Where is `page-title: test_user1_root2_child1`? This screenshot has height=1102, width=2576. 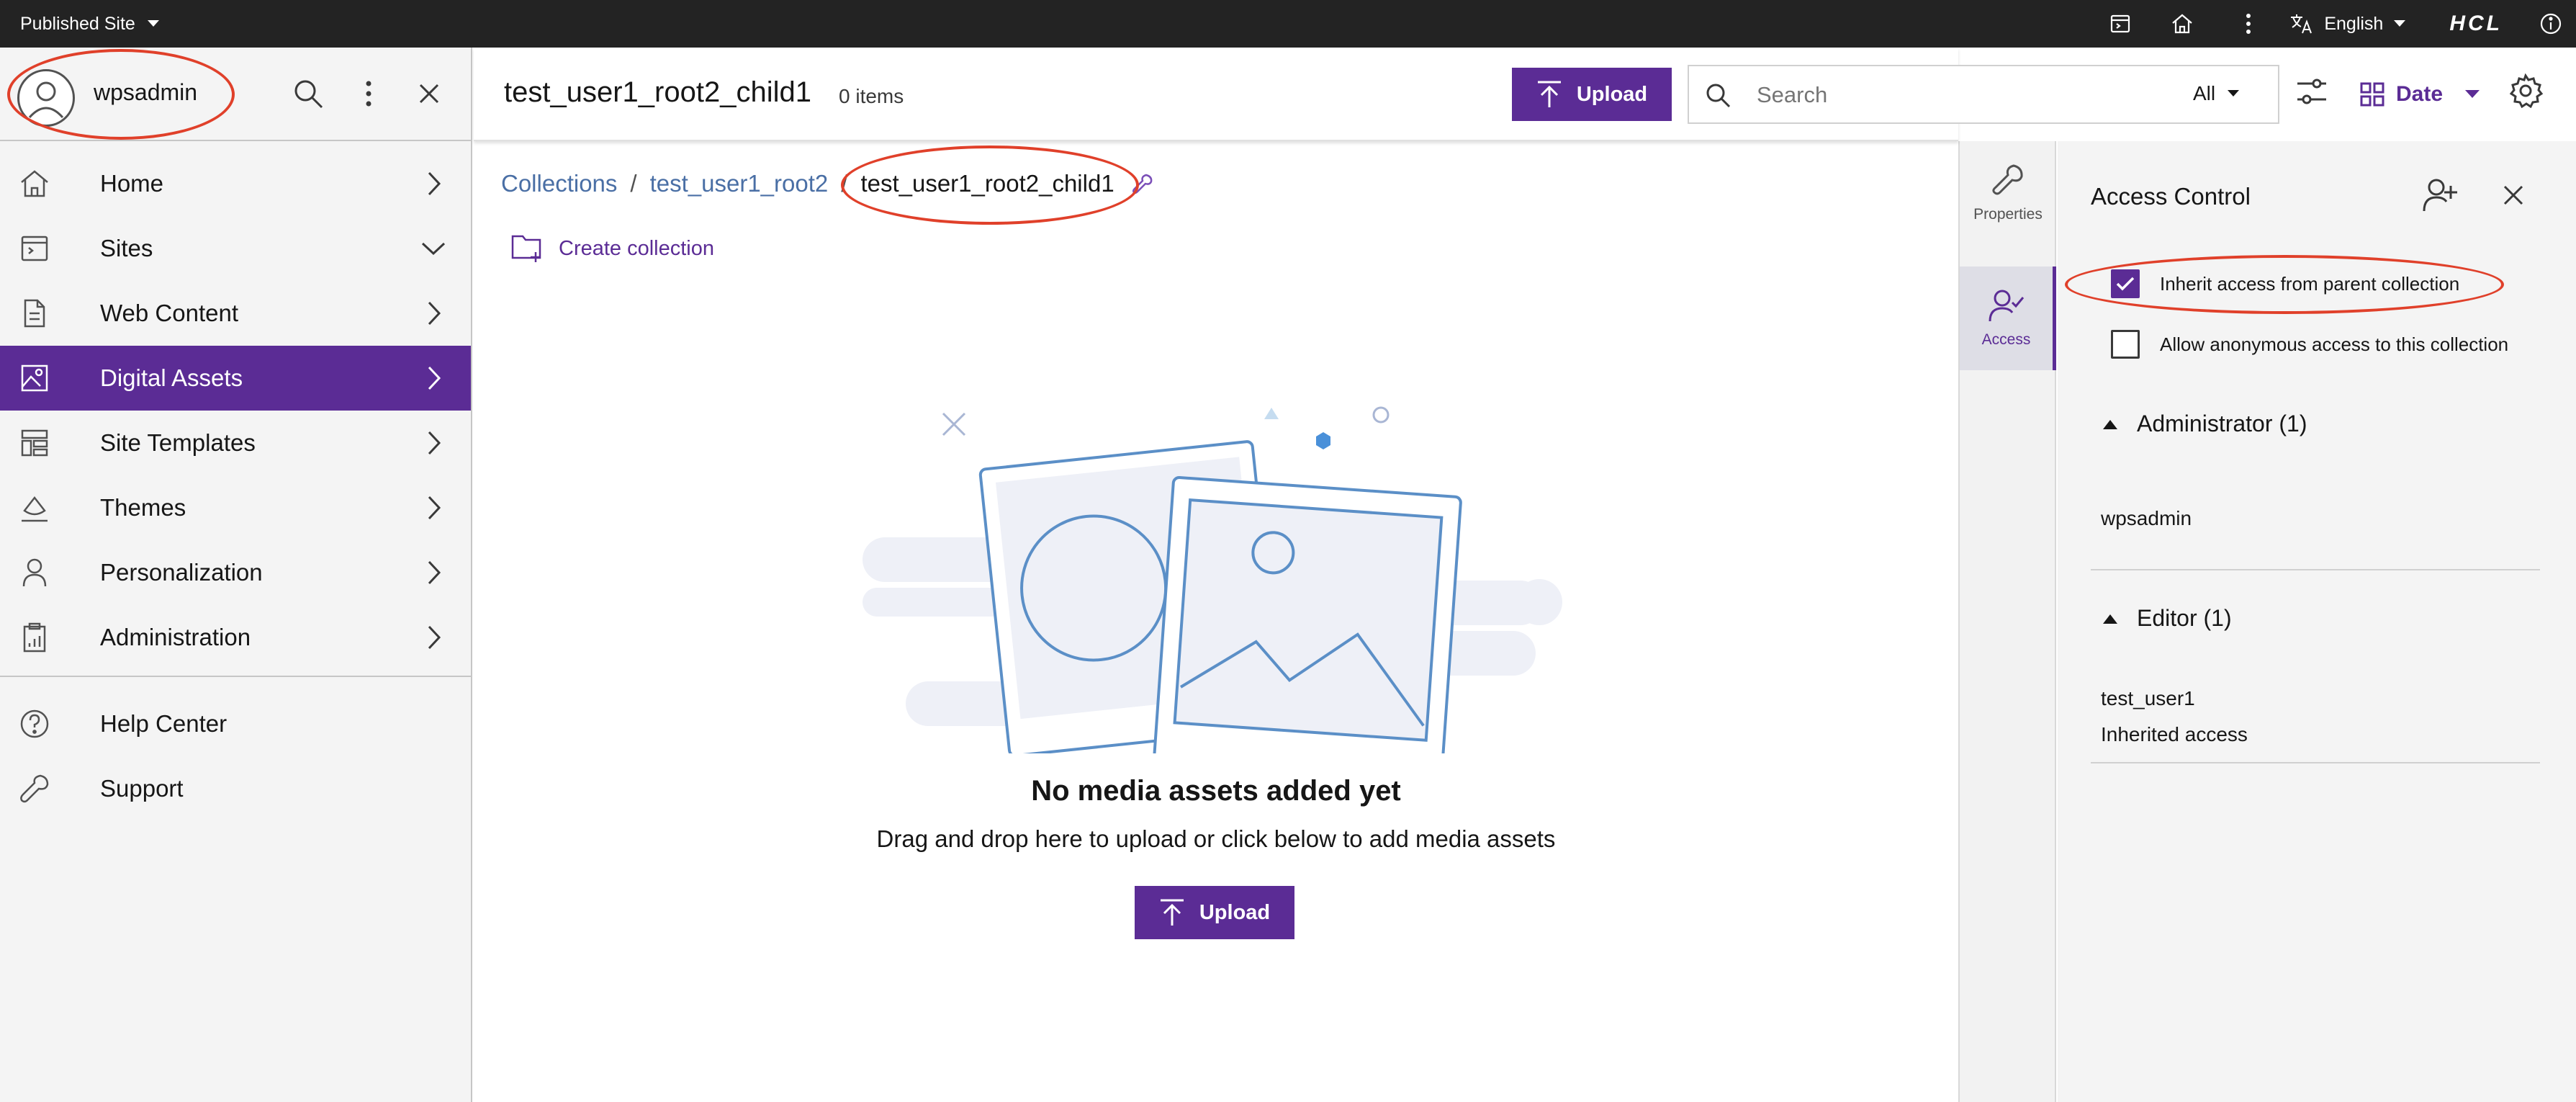 page-title: test_user1_root2_child1 is located at coordinates (657, 92).